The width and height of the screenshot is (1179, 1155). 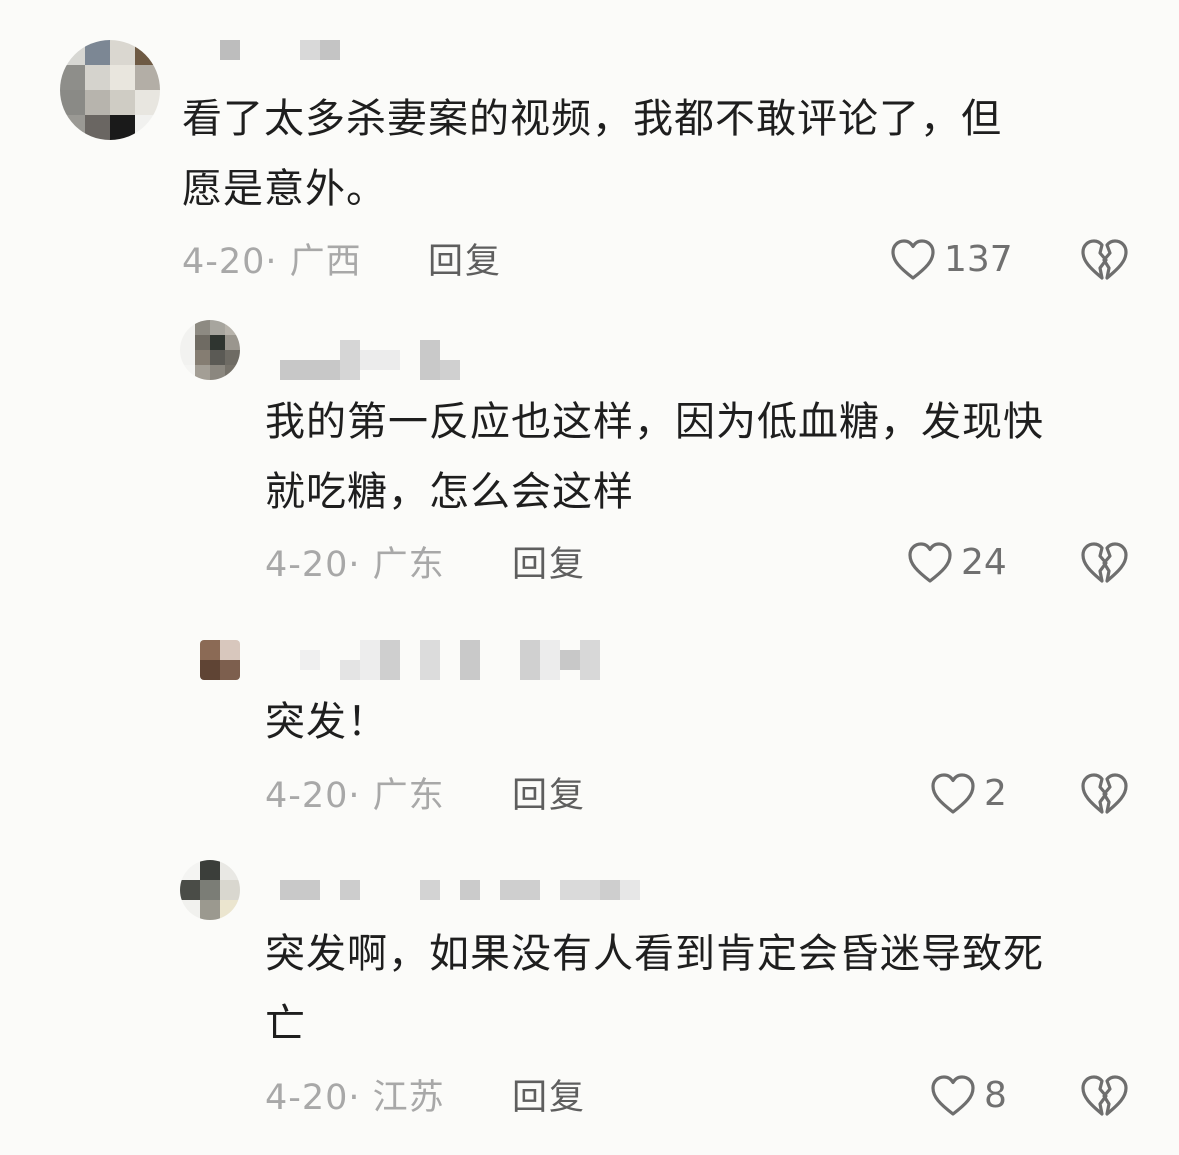 I want to click on like-button: 24, so click(x=957, y=563).